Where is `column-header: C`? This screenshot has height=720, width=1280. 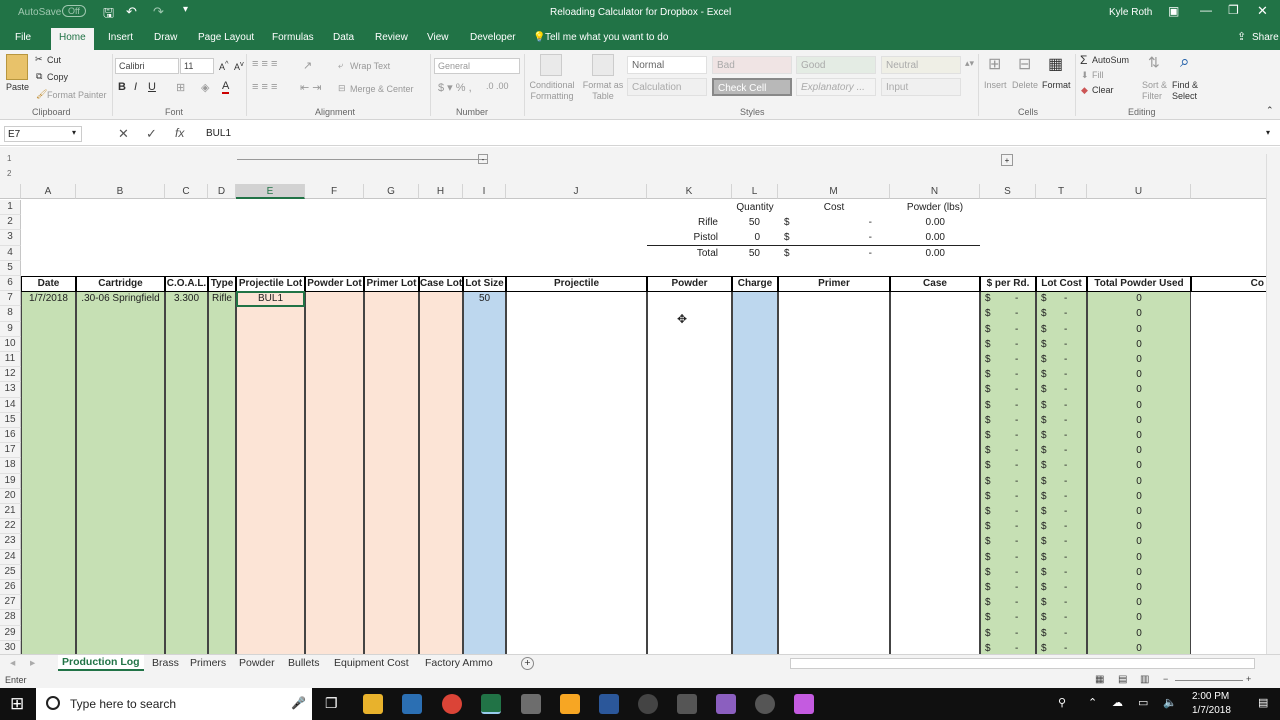 column-header: C is located at coordinates (186, 191).